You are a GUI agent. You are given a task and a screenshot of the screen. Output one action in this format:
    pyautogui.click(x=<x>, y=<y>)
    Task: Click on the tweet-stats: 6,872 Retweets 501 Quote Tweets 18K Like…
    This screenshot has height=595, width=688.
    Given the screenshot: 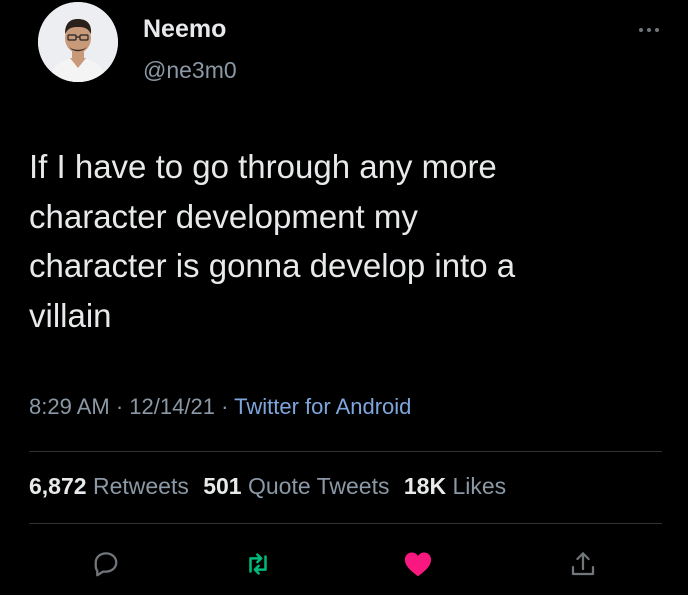 What is the action you would take?
    pyautogui.click(x=271, y=486)
    